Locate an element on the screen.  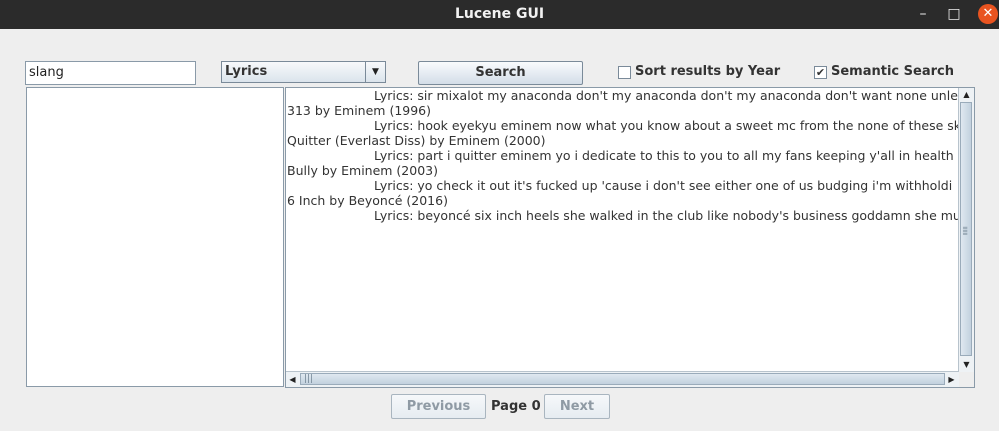
horizontal-scrollbar: ◀ ||| ▶ is located at coordinates (622, 379).